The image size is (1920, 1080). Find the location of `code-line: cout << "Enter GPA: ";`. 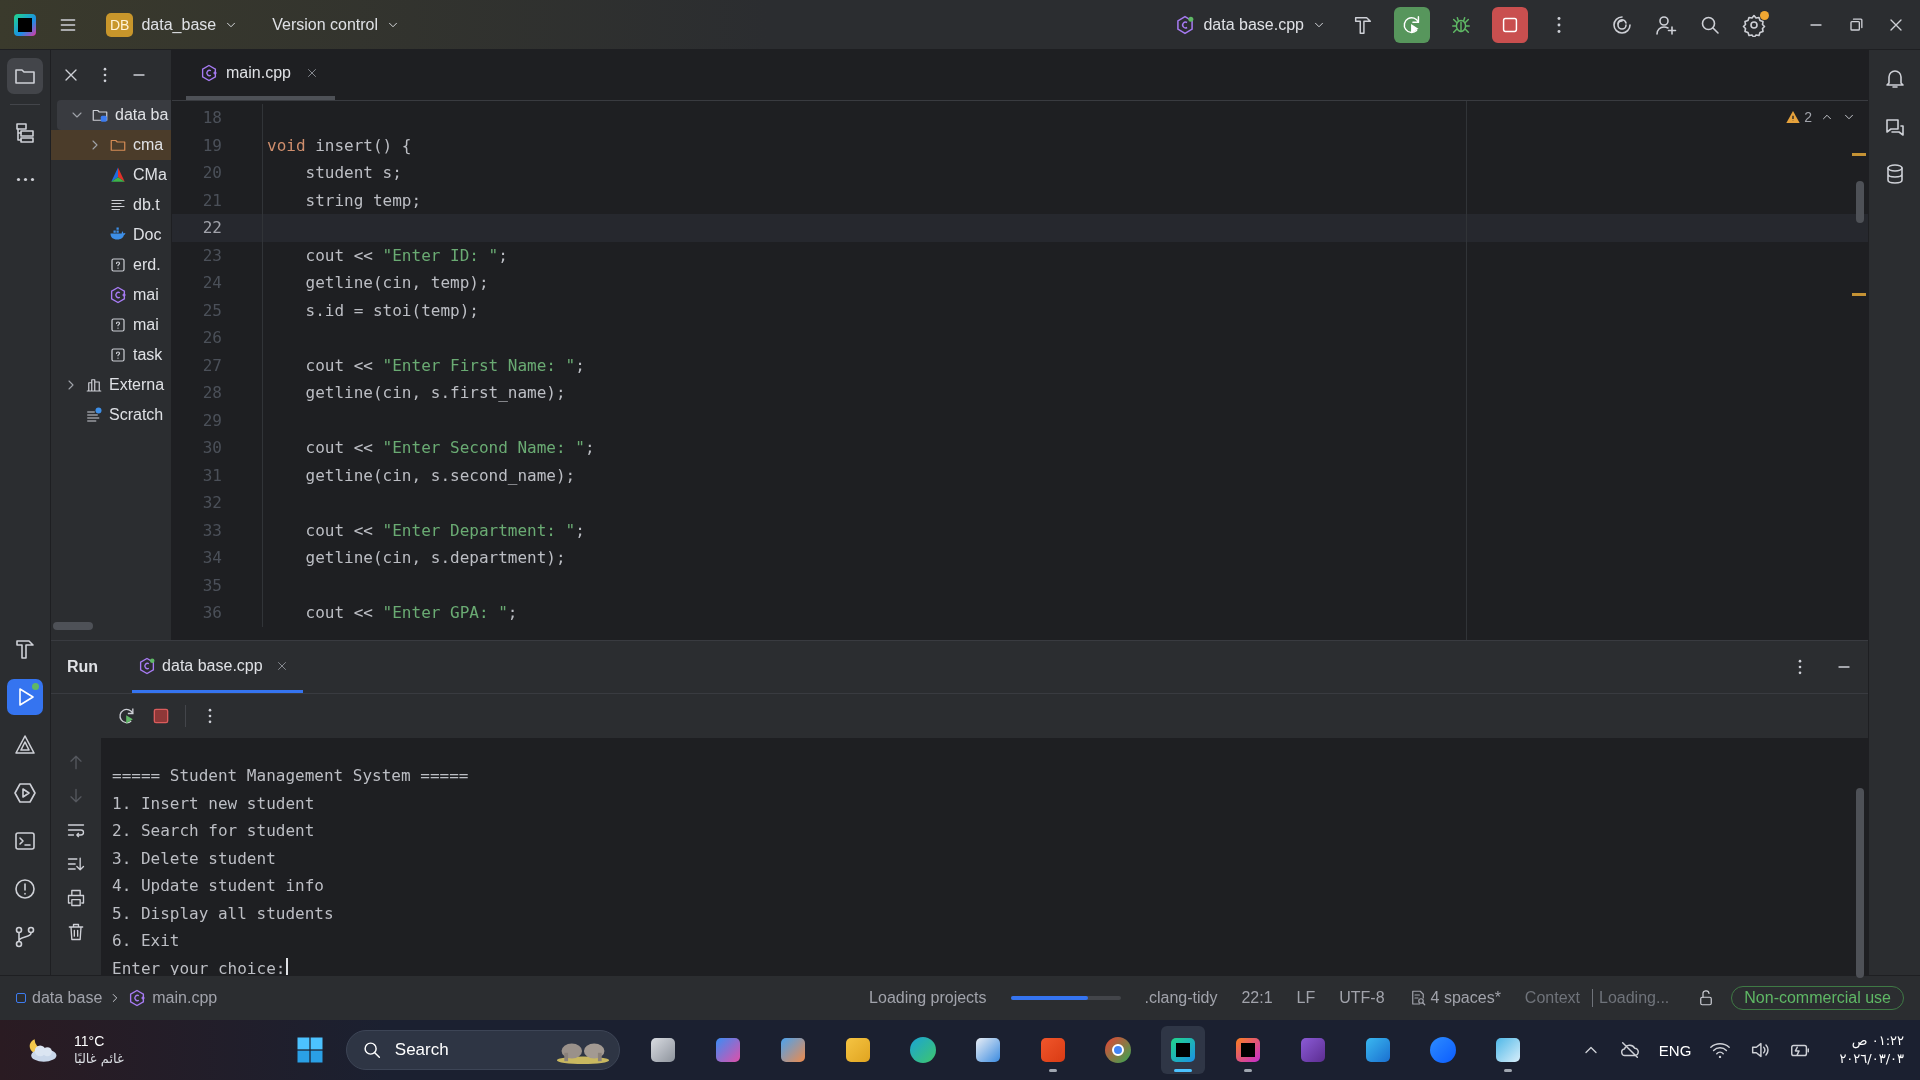

code-line: cout << "Enter GPA: "; is located at coordinates (411, 613).